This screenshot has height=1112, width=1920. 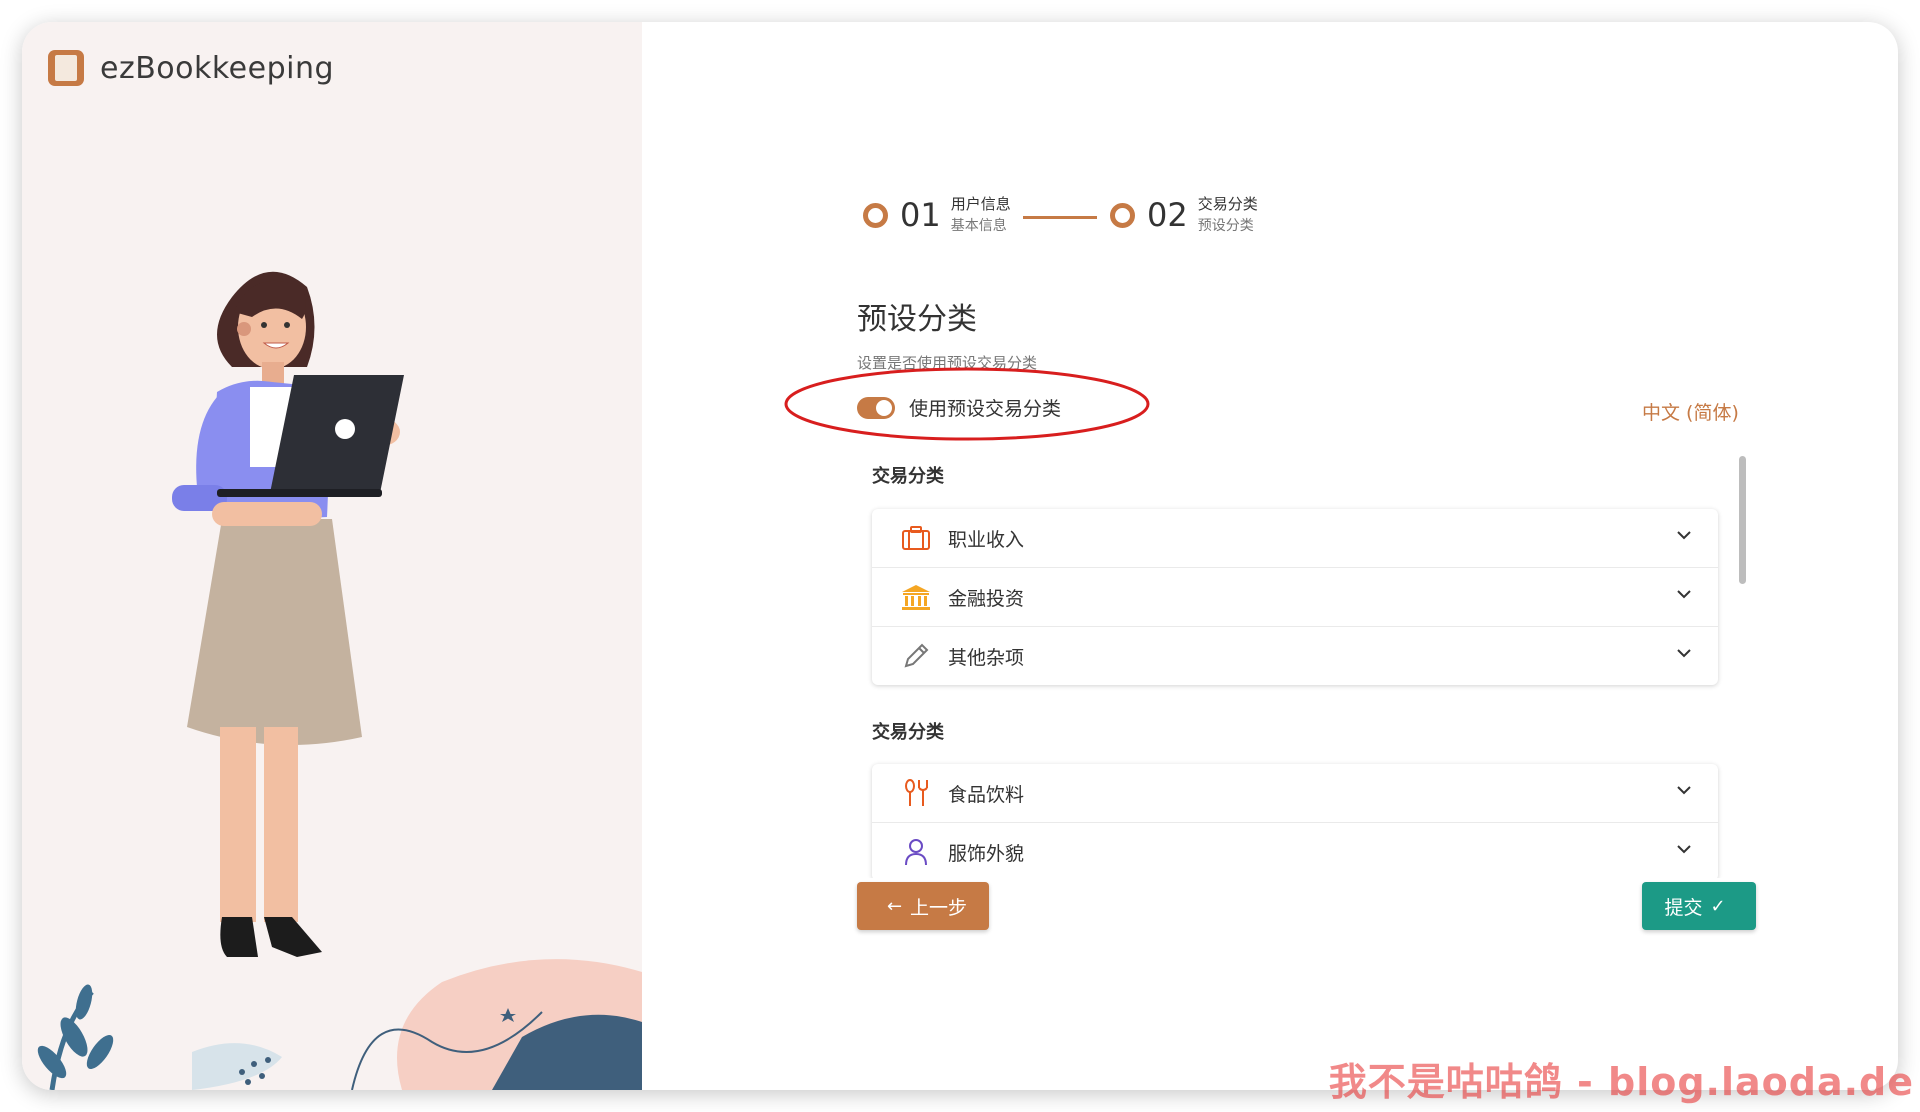 What do you see at coordinates (916, 656) in the screenshot?
I see `pencil-icon` at bounding box center [916, 656].